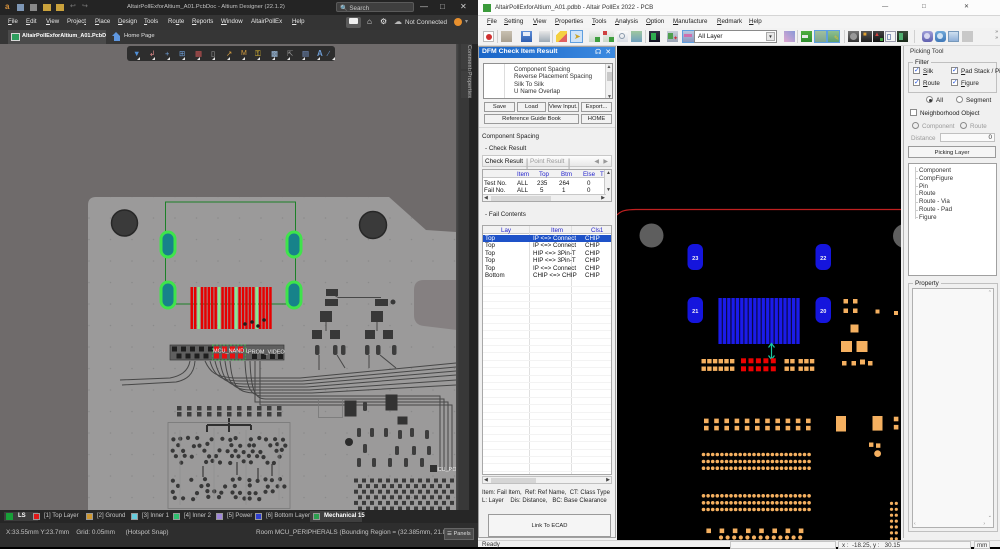 This screenshot has width=1000, height=549. What do you see at coordinates (231, 352) in the screenshot?
I see `svg-text: MCU_NAND L` at bounding box center [231, 352].